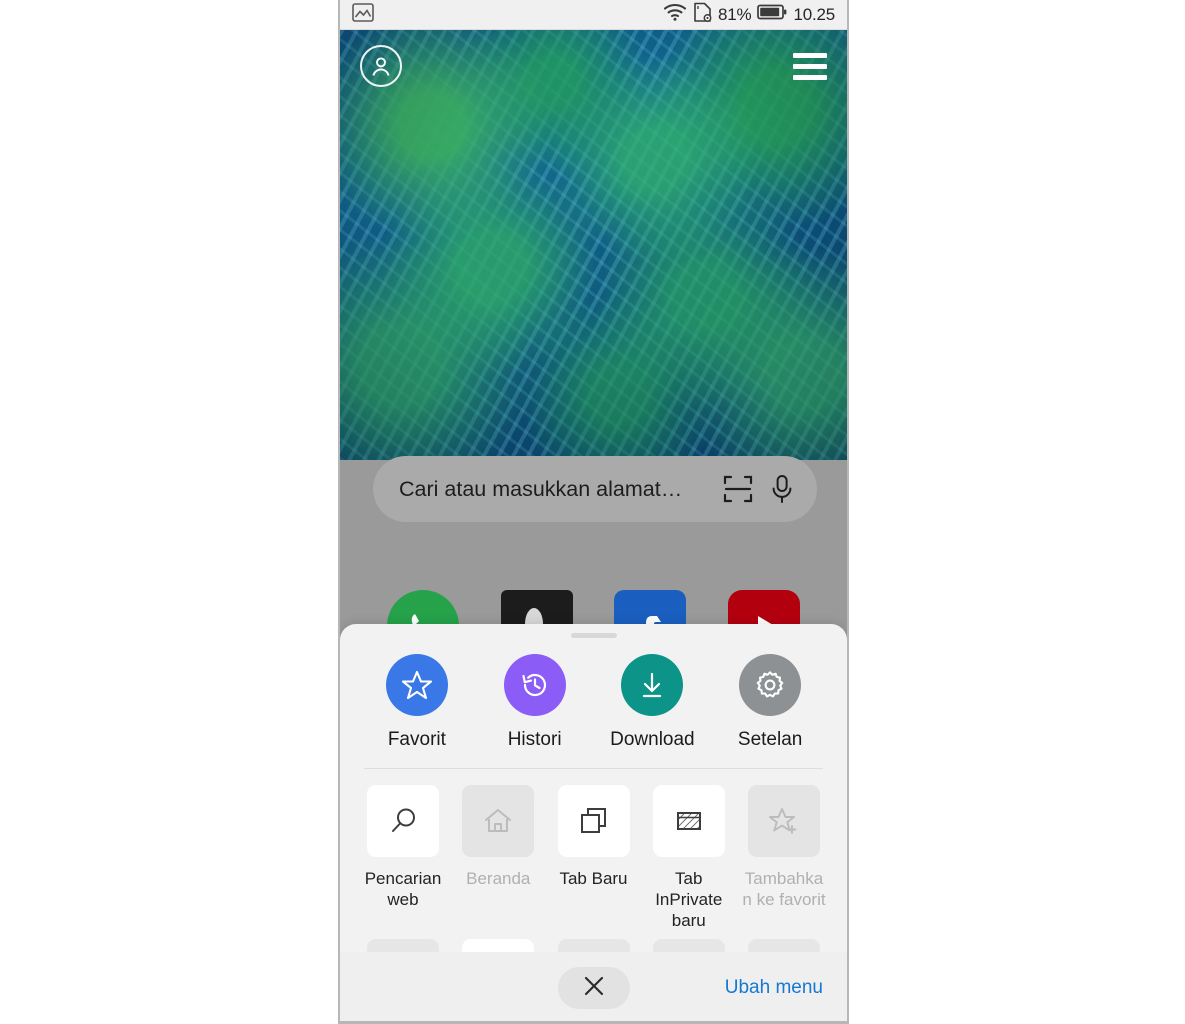  Describe the element at coordinates (689, 858) in the screenshot. I see `menu-tile-tab-inprivate: Tab InPrivate baru` at that location.